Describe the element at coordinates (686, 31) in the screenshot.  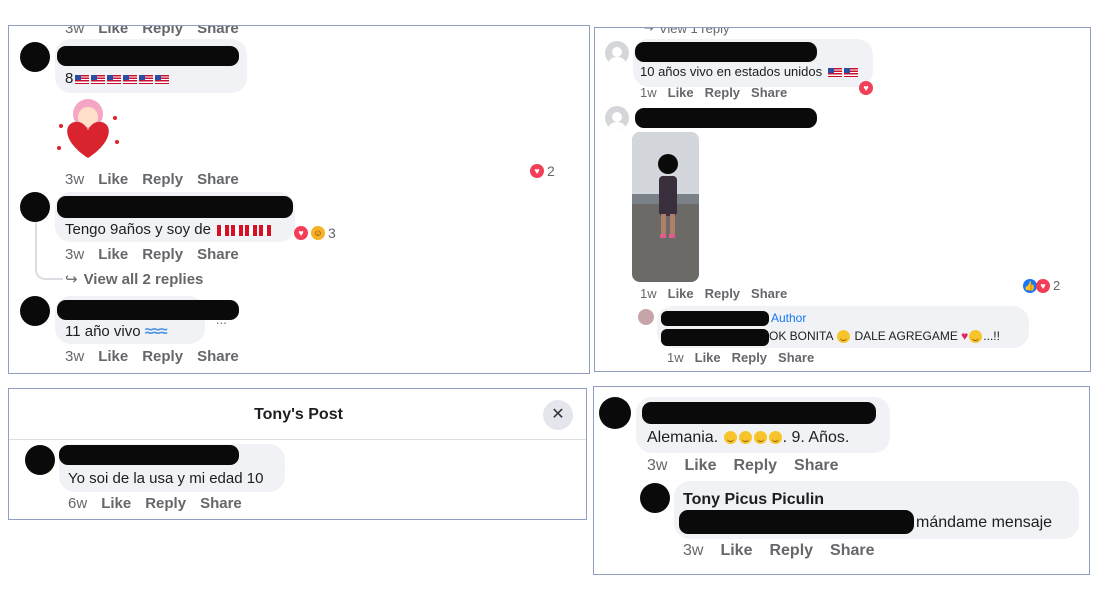
I see `view-reply-link: ↪ View 1 reply` at that location.